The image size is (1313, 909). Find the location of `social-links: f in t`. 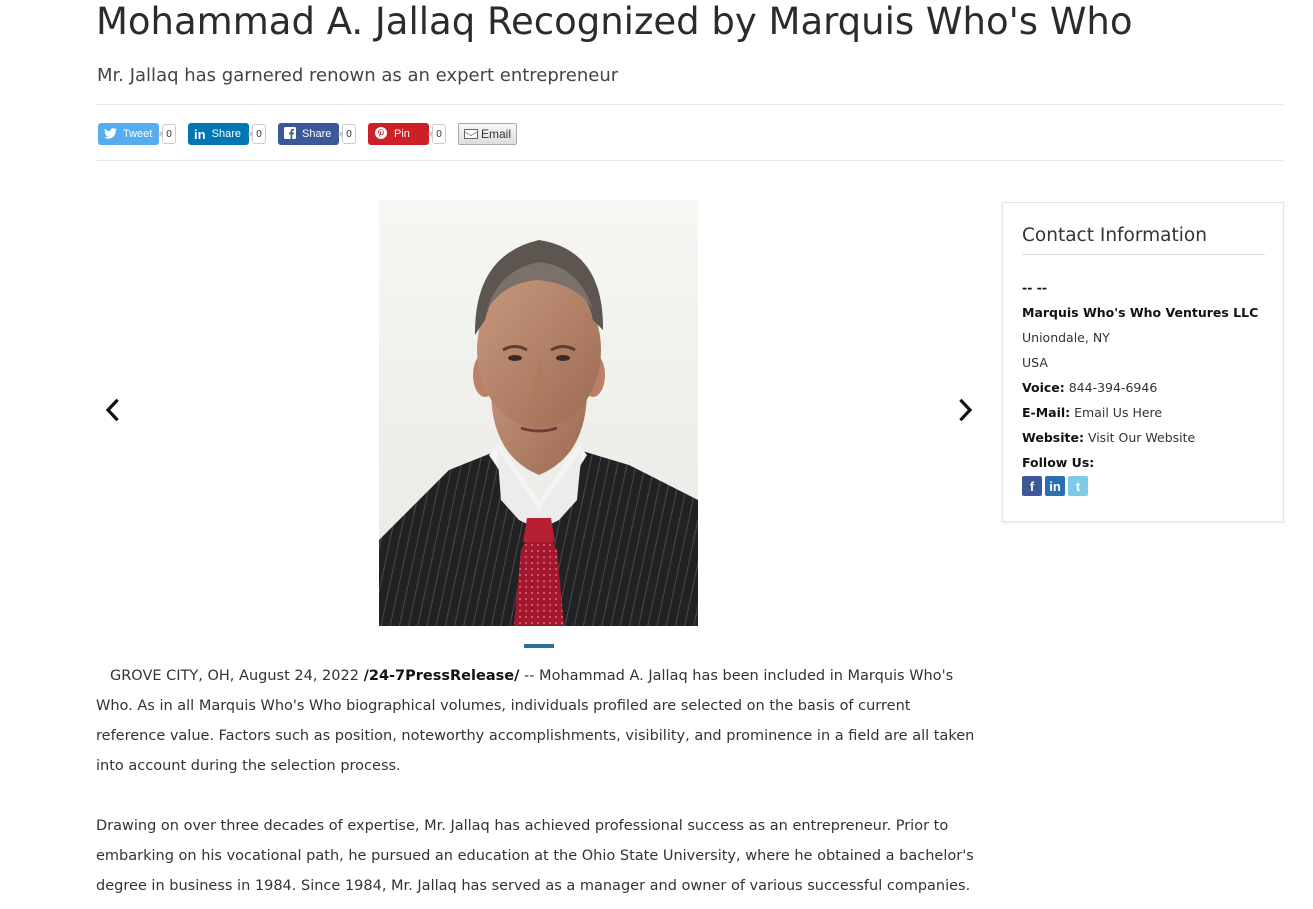

social-links: f in t is located at coordinates (1056, 486).